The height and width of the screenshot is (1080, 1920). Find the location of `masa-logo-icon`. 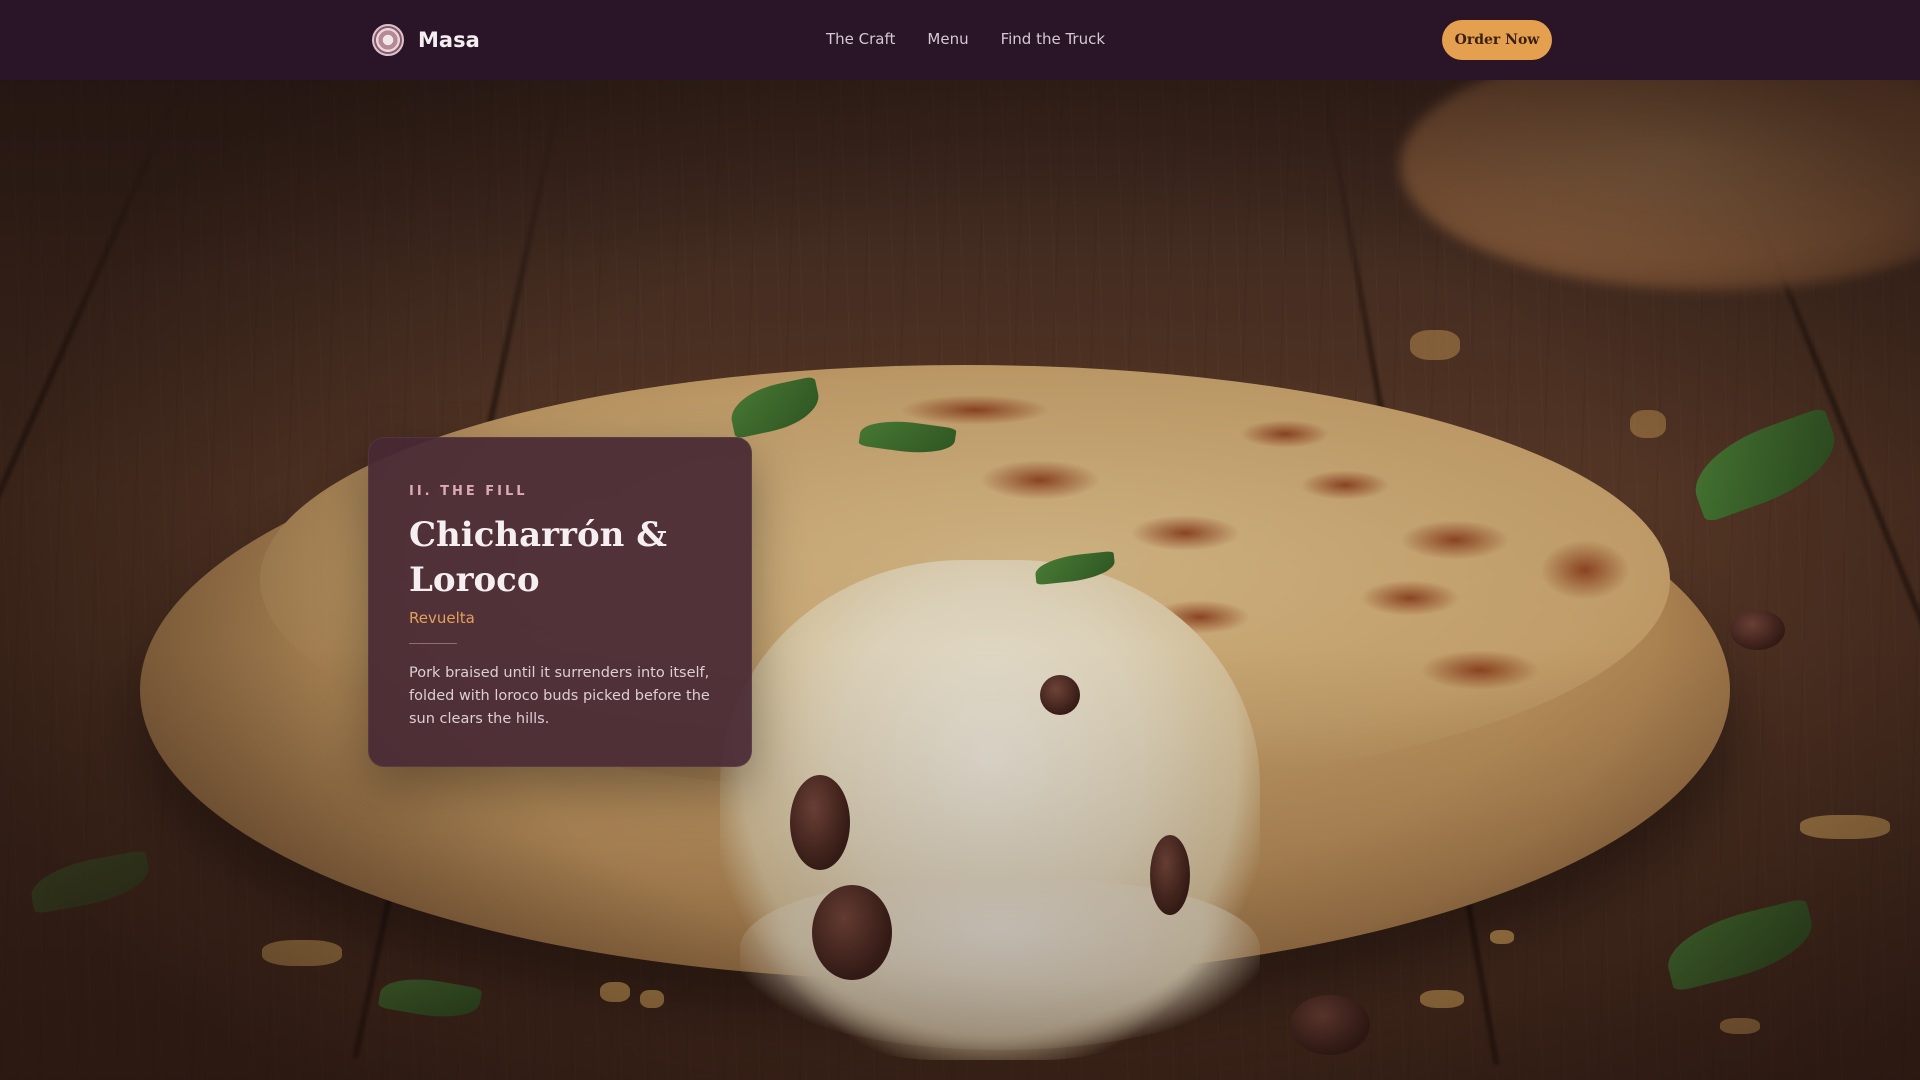

masa-logo-icon is located at coordinates (388, 40).